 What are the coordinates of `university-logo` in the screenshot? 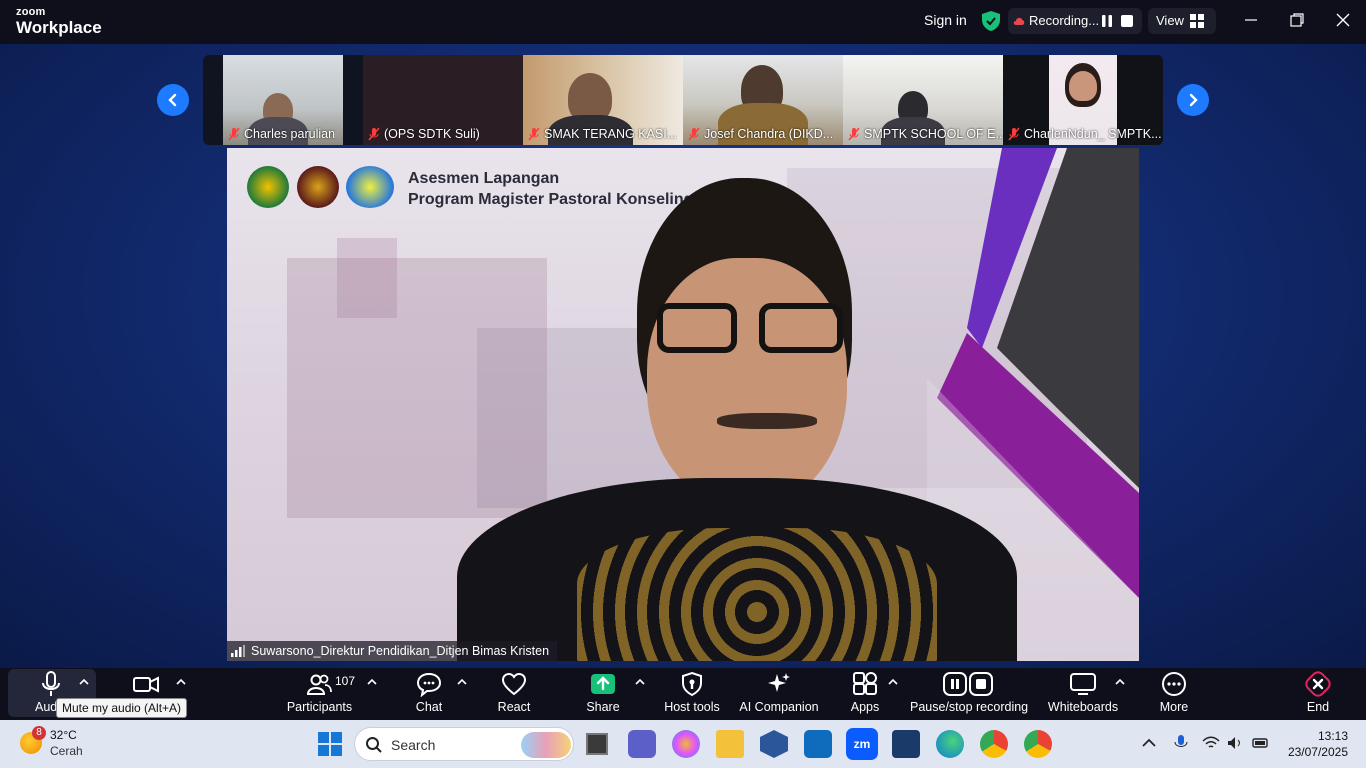 It's located at (318, 187).